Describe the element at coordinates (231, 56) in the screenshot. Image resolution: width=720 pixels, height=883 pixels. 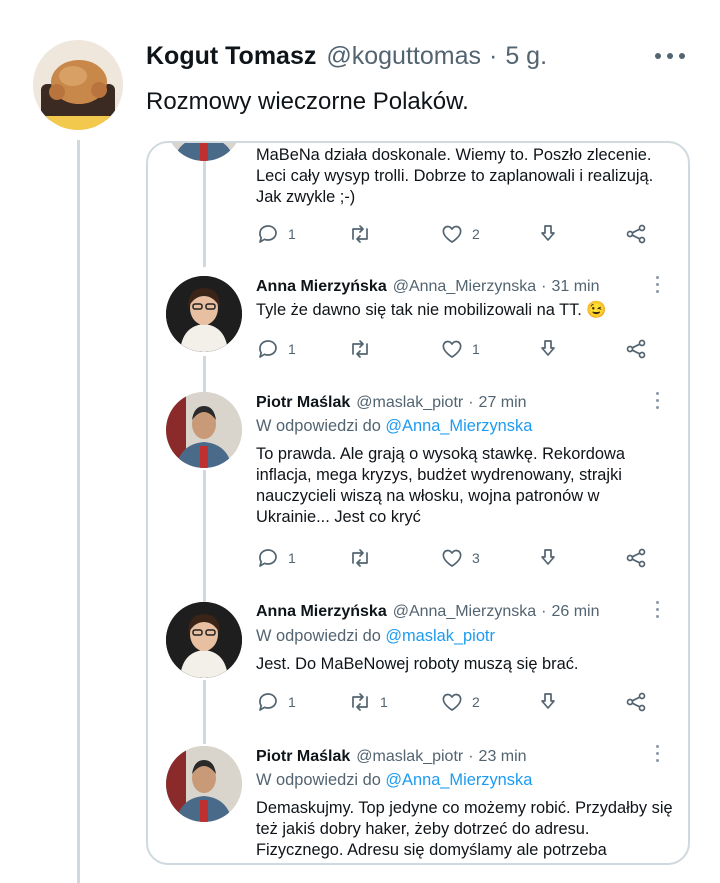
I see `author-name: Kogut Tomasz` at that location.